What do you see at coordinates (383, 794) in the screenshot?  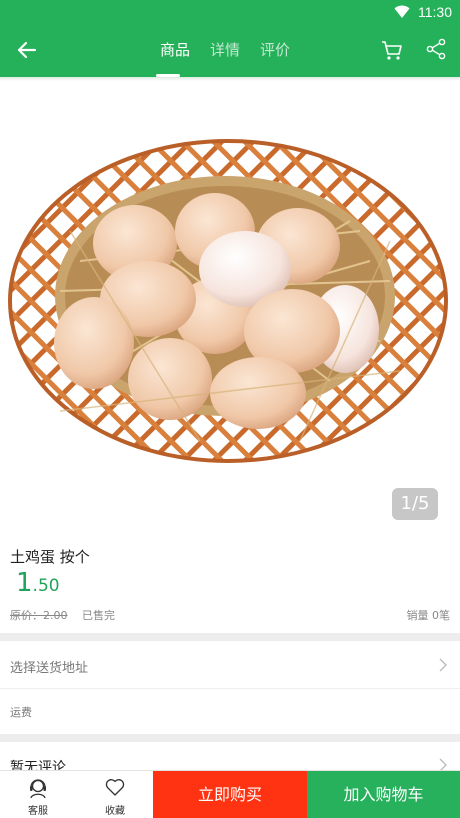 I see `add-to-cart-button: 加入购物车` at bounding box center [383, 794].